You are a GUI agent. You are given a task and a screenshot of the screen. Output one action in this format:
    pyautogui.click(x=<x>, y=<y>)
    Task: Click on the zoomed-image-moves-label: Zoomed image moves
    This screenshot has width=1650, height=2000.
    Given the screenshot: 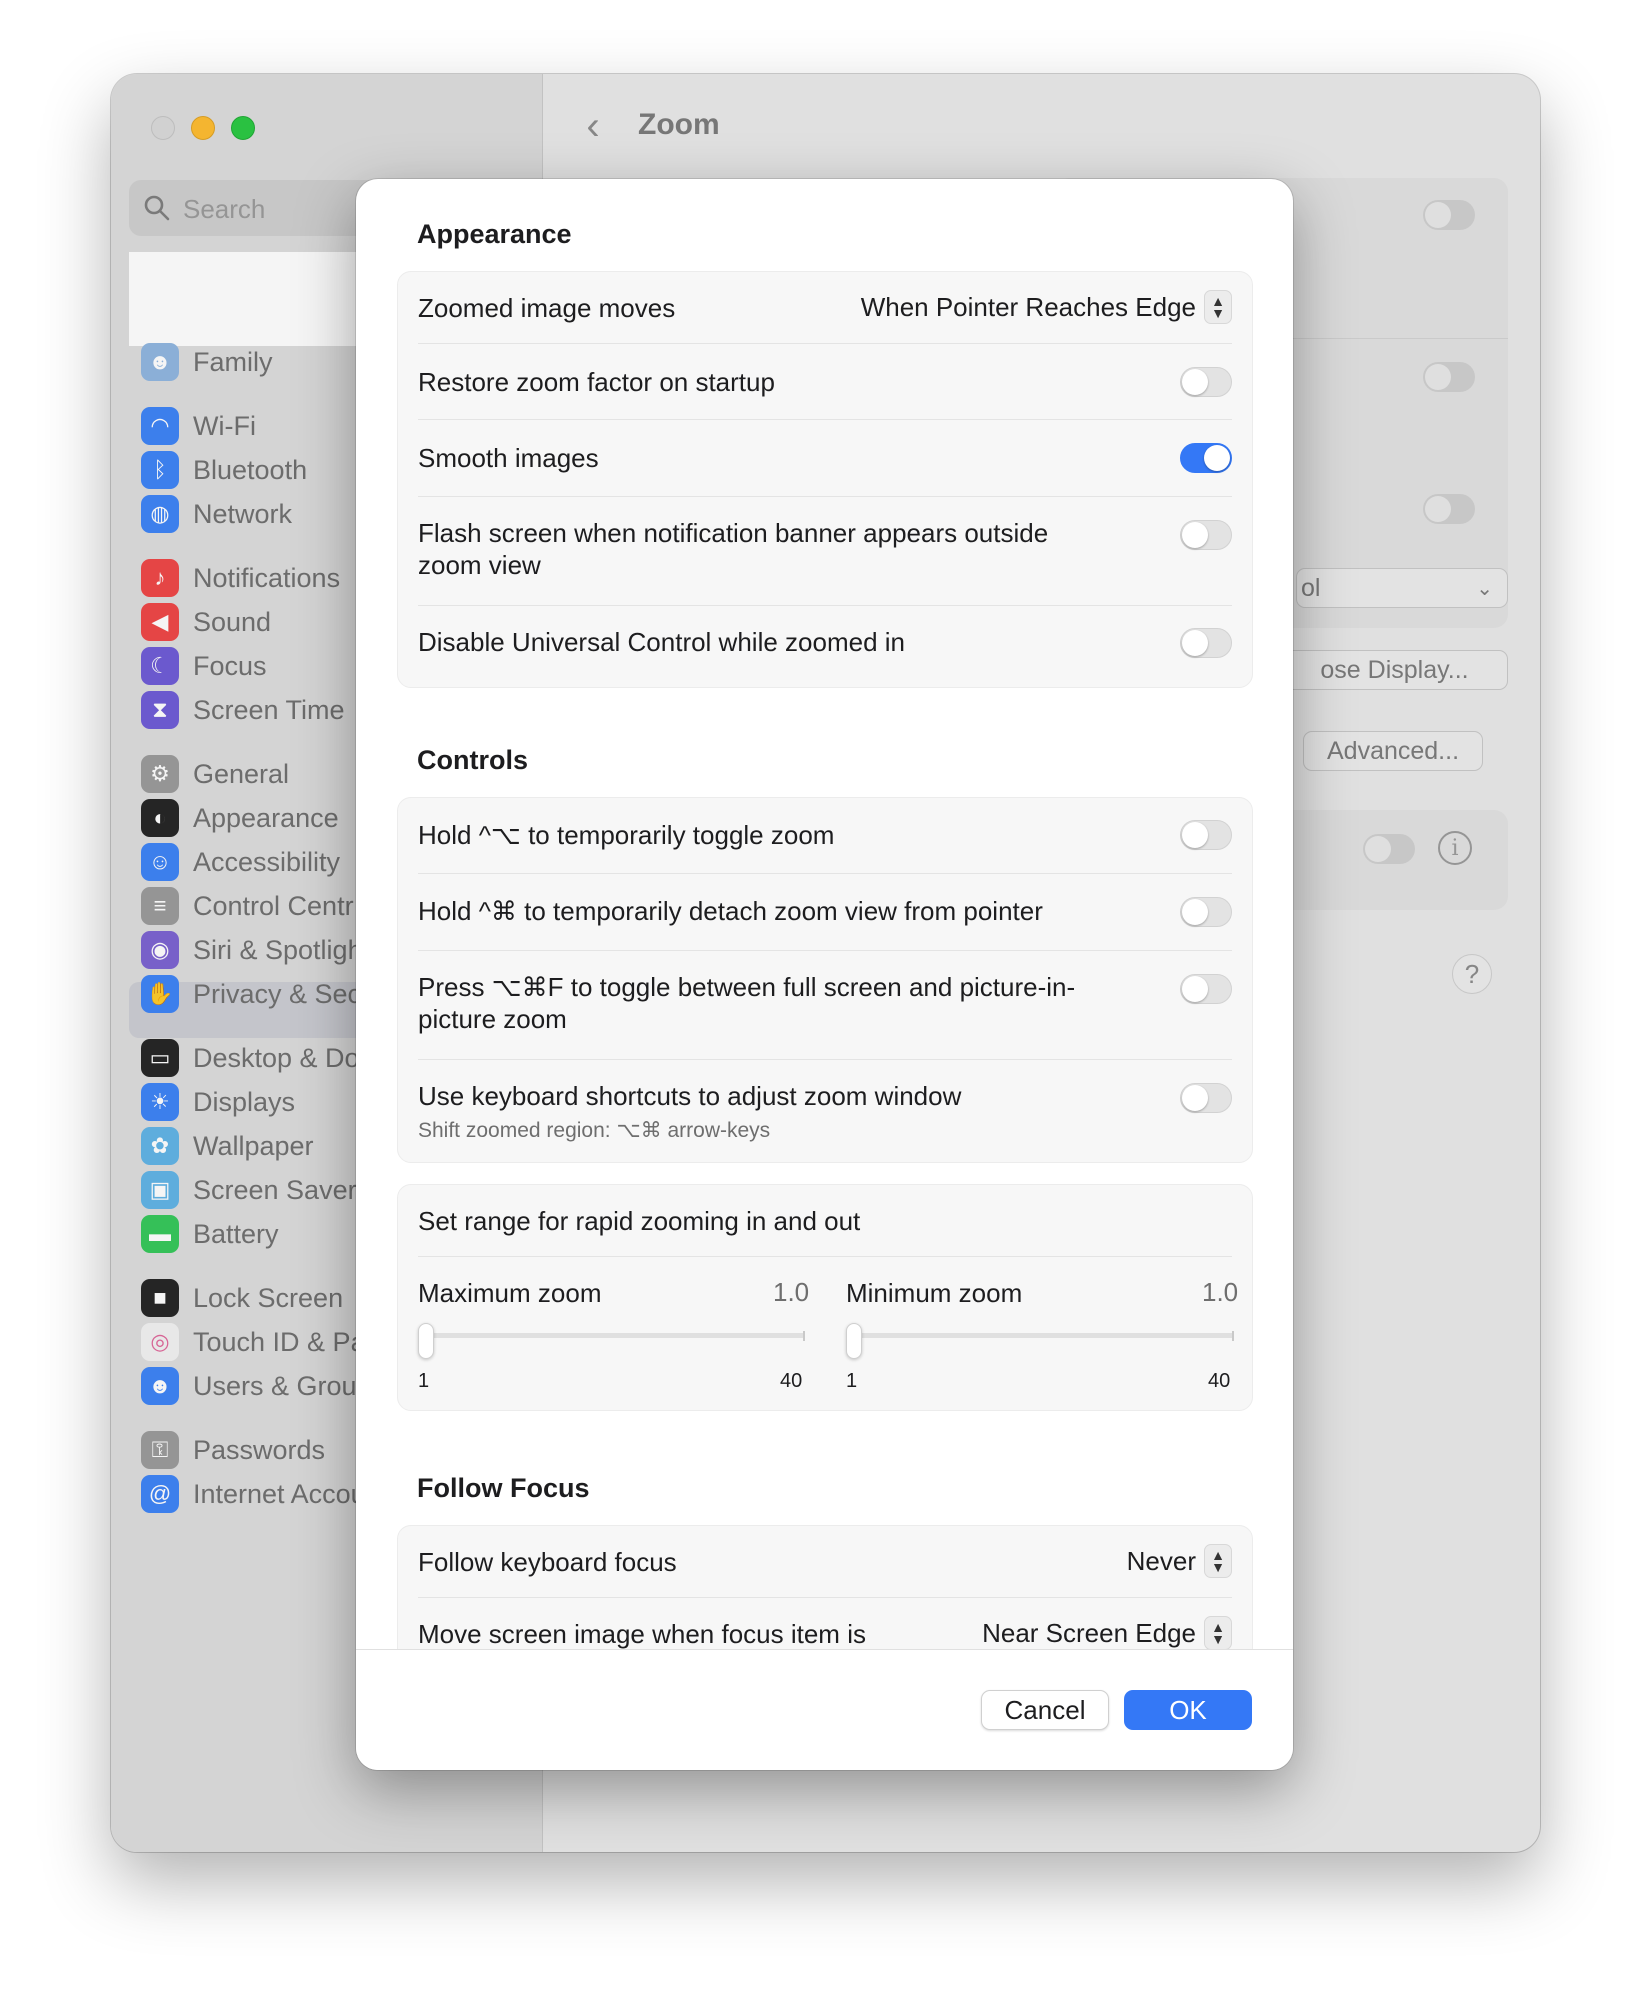 What is the action you would take?
    pyautogui.click(x=547, y=308)
    